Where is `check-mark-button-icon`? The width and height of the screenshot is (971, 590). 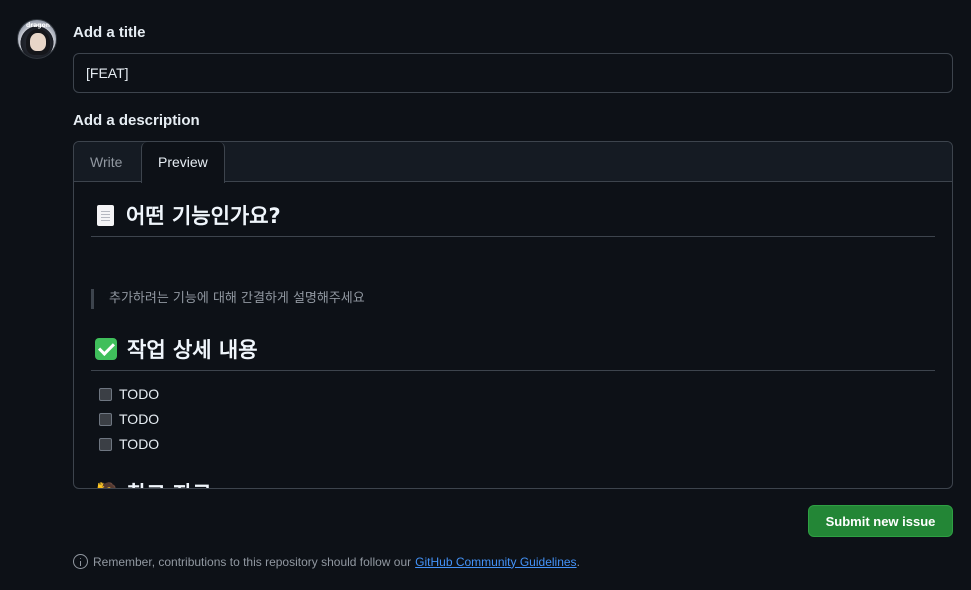
check-mark-button-icon is located at coordinates (106, 349).